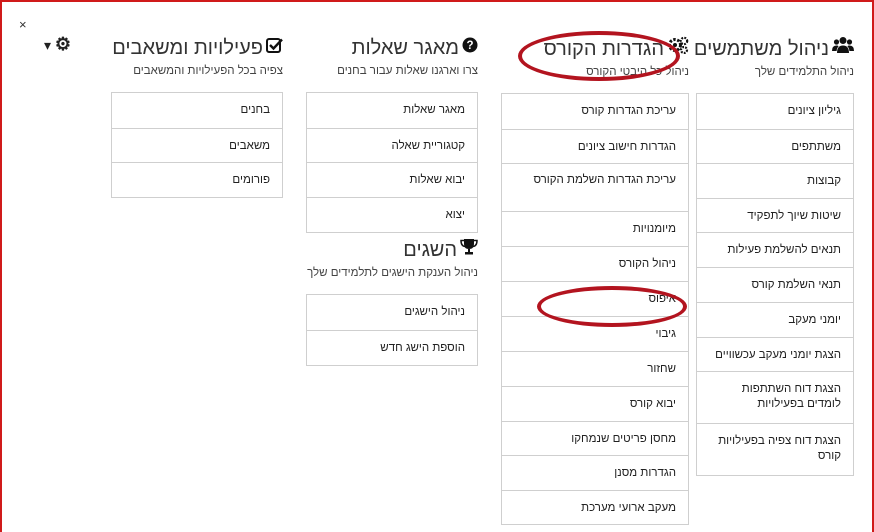 The width and height of the screenshot is (874, 532). I want to click on list-item: קבוצות, so click(775, 180).